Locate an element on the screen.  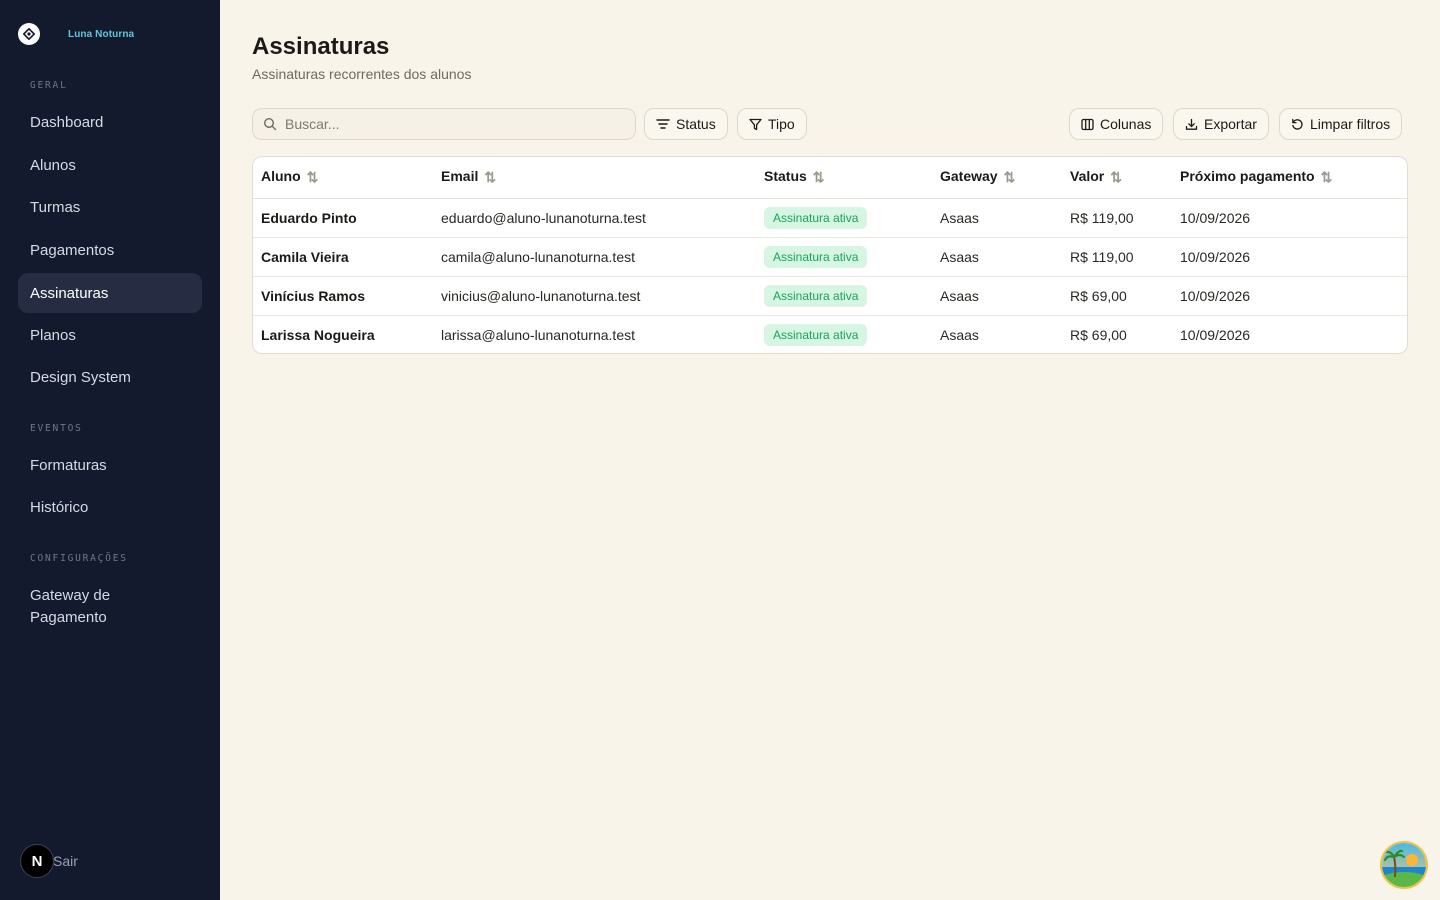
section-label-geral: GERAL is located at coordinates (49, 85).